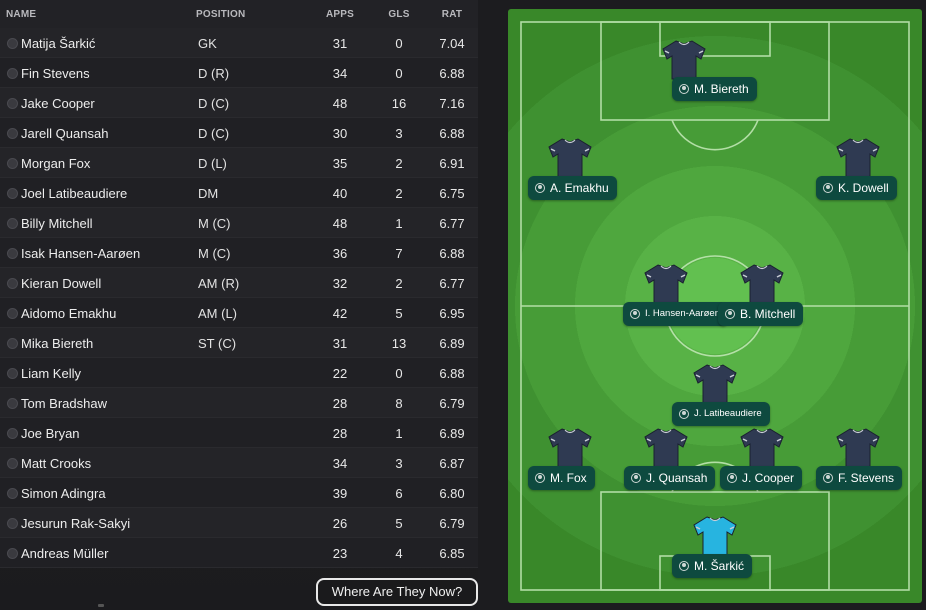  I want to click on player-goals: 1, so click(399, 223).